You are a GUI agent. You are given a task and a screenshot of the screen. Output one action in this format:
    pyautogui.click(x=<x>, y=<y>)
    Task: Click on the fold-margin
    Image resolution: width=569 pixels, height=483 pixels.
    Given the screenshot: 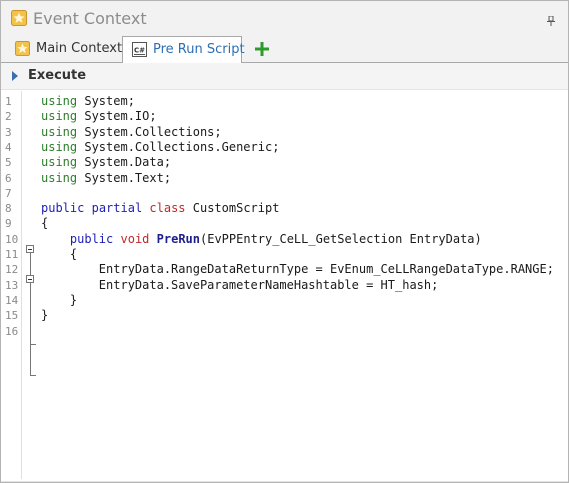 What is the action you would take?
    pyautogui.click(x=30, y=285)
    